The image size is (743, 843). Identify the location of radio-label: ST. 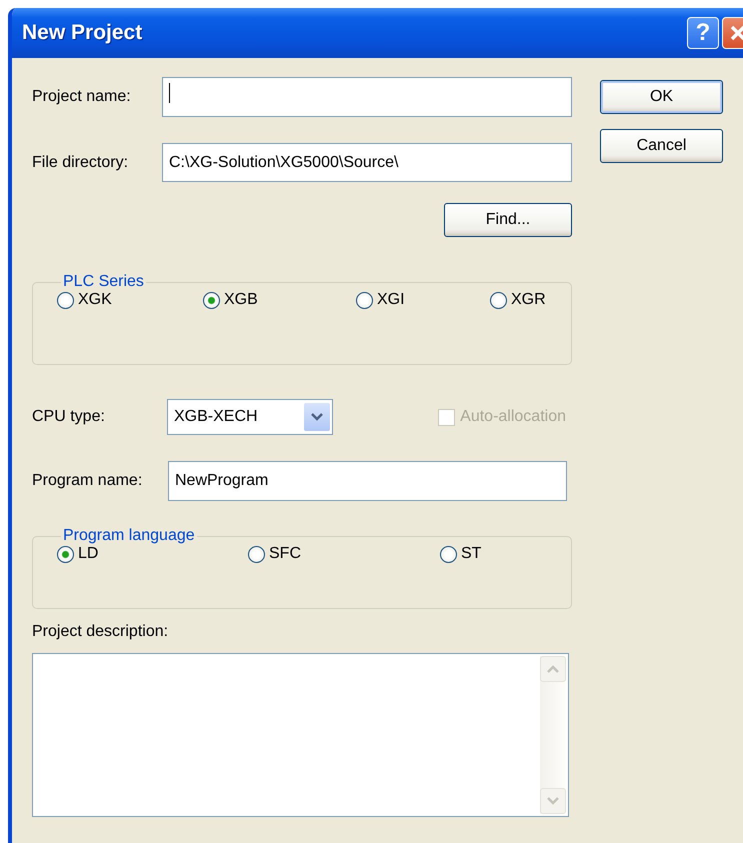
(471, 554).